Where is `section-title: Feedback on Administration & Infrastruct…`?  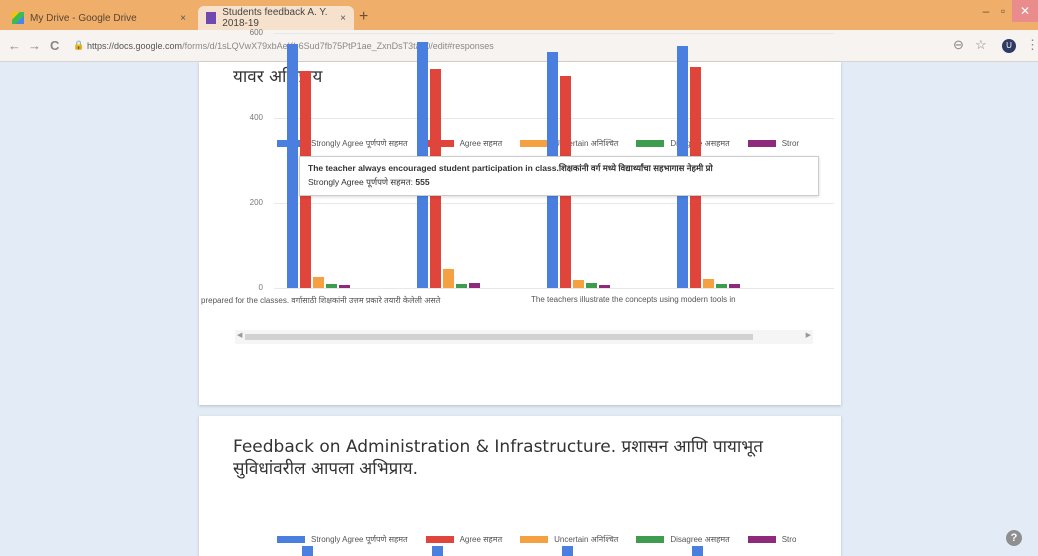
section-title: Feedback on Administration & Infrastruct… is located at coordinates (498, 458).